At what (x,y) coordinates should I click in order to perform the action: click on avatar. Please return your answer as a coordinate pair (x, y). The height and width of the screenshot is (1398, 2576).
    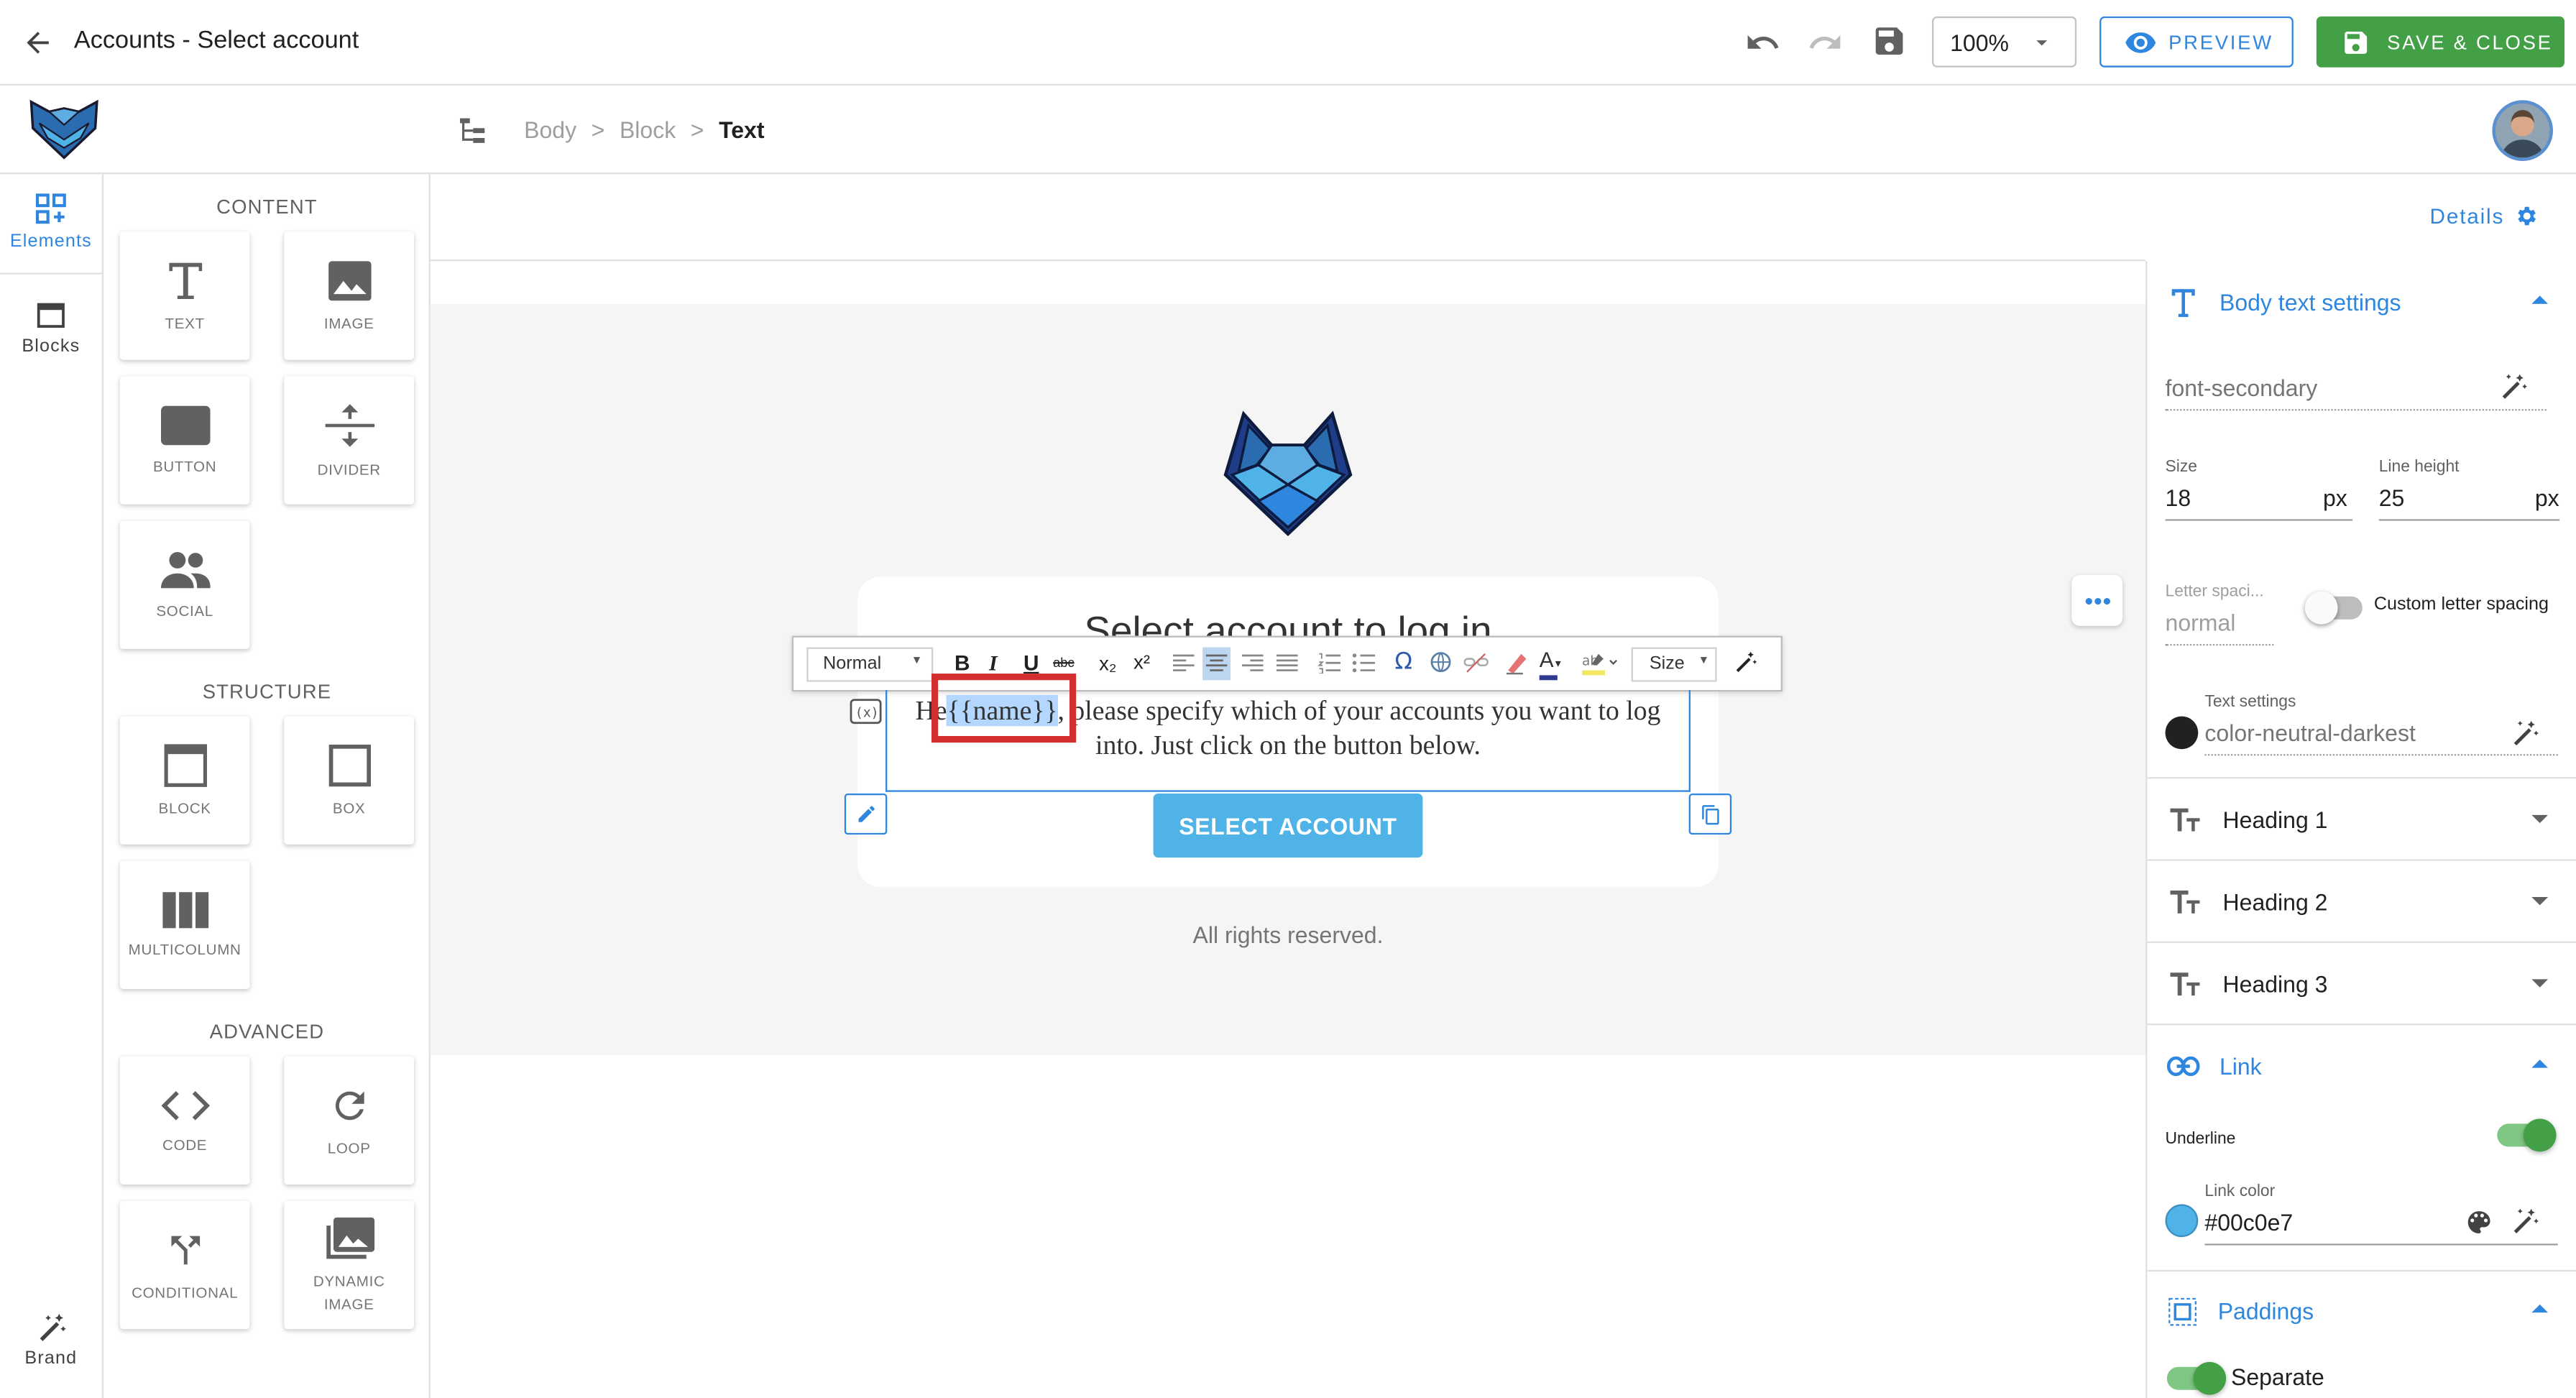
    Looking at the image, I should click on (2522, 130).